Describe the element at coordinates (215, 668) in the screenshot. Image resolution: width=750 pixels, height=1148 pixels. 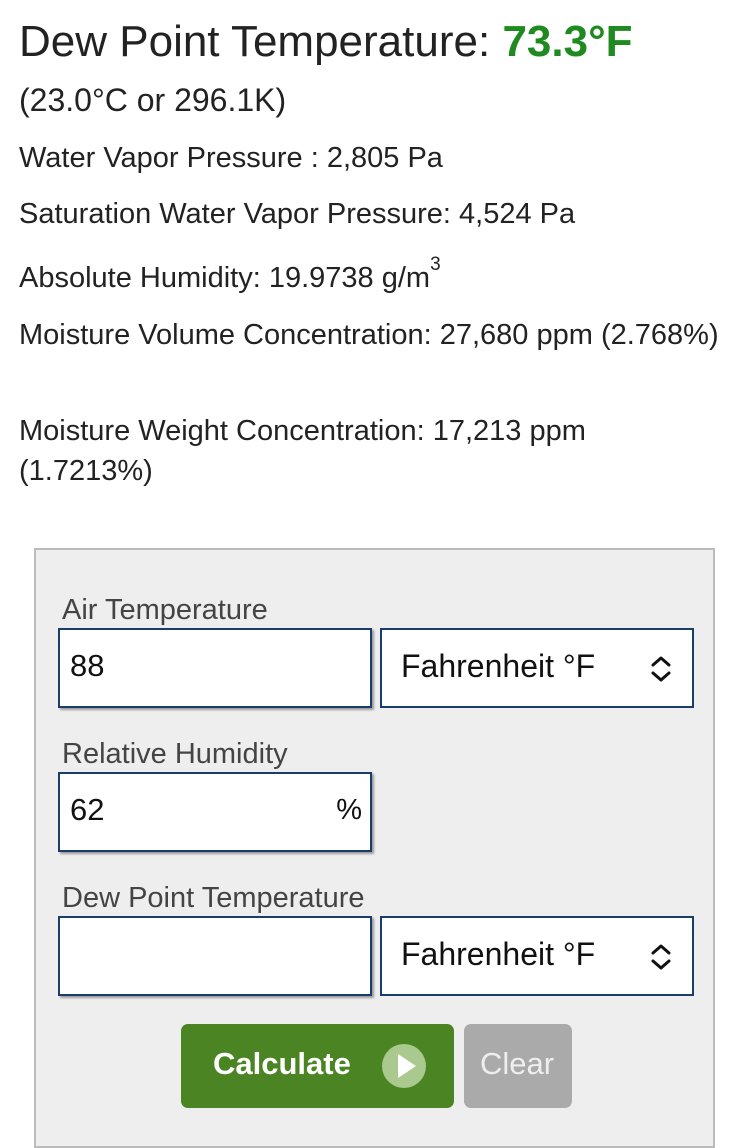
I see `air-temperature-input: 88` at that location.